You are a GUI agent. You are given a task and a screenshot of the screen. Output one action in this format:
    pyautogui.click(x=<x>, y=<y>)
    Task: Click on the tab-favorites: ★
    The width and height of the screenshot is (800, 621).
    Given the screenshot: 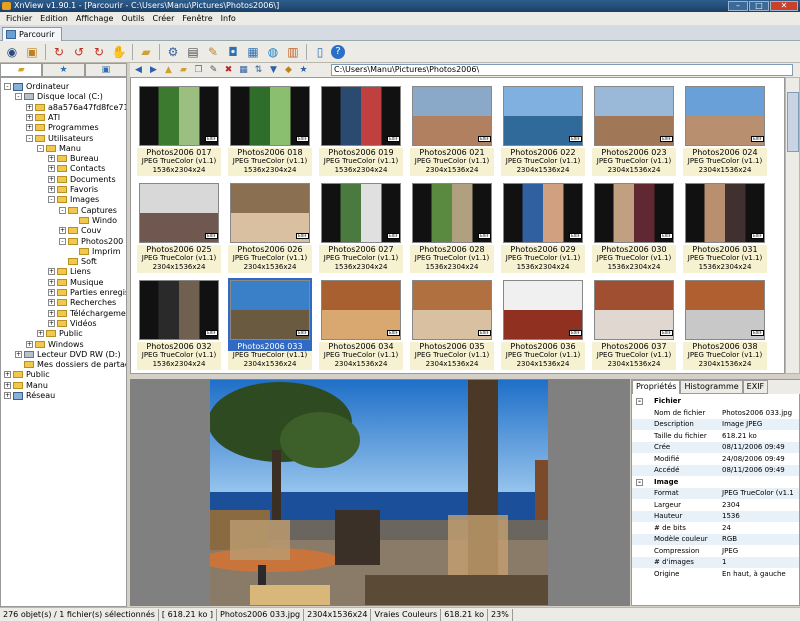 What is the action you would take?
    pyautogui.click(x=63, y=70)
    